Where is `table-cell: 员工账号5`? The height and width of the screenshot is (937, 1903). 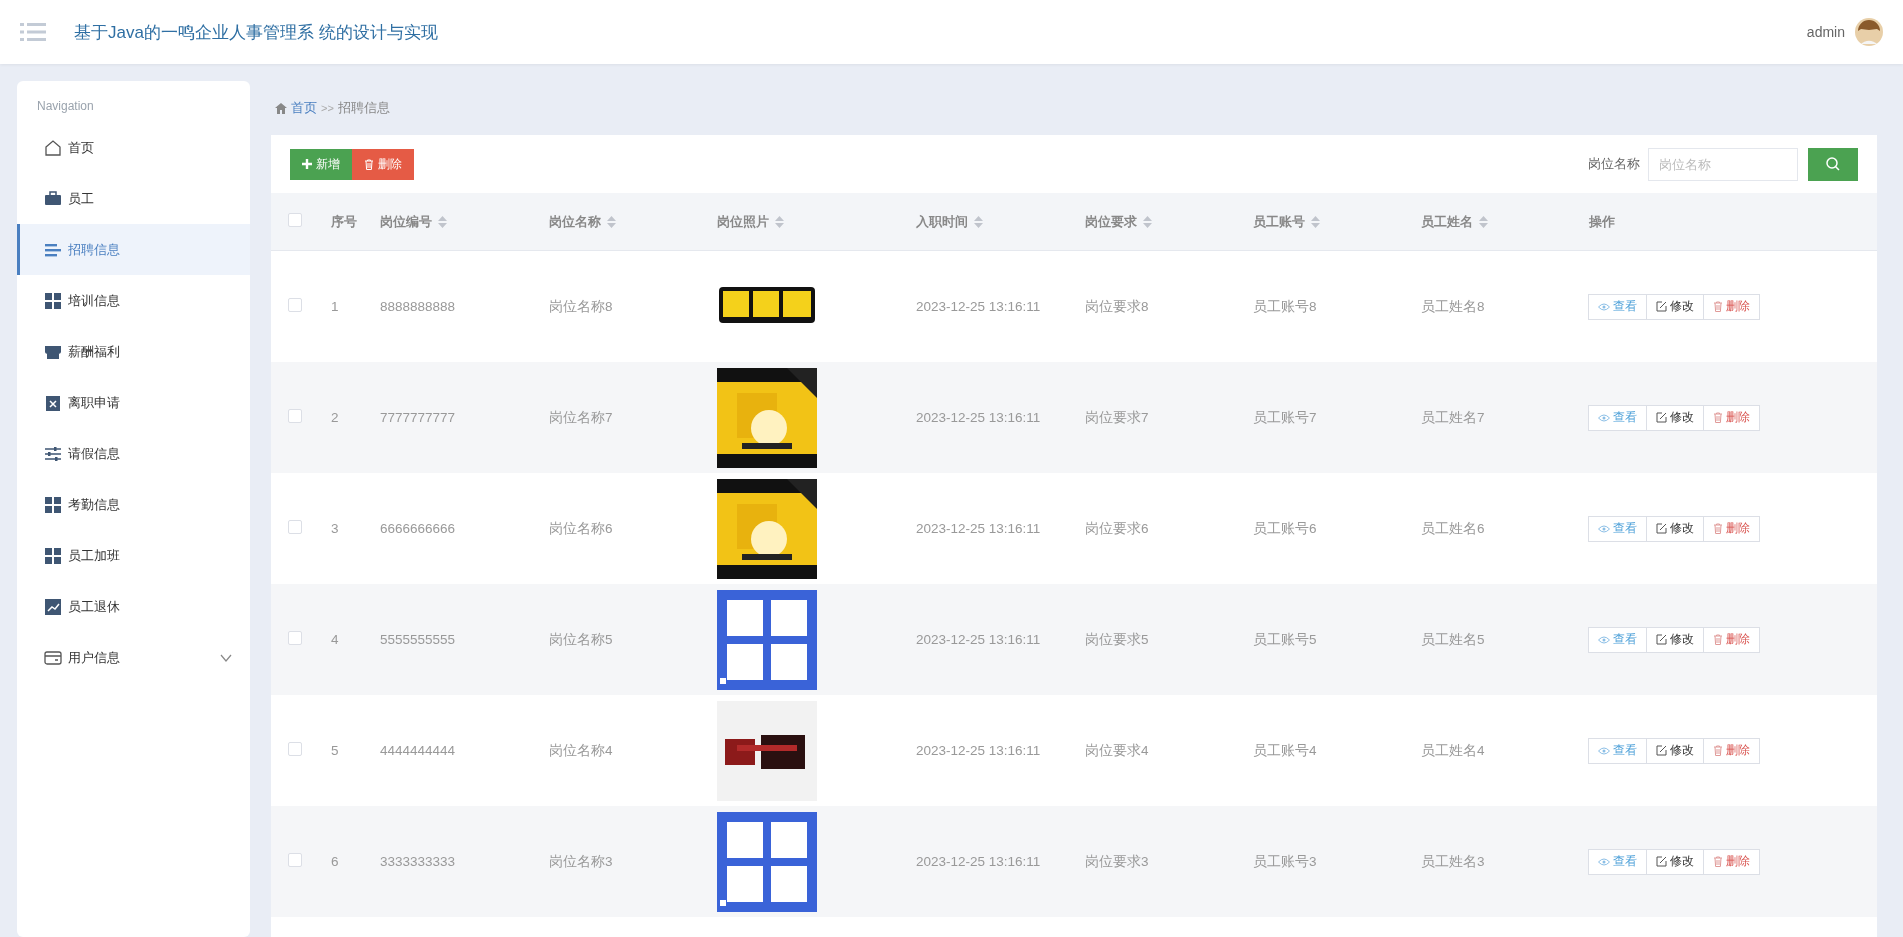
table-cell: 员工账号5 is located at coordinates (1285, 639).